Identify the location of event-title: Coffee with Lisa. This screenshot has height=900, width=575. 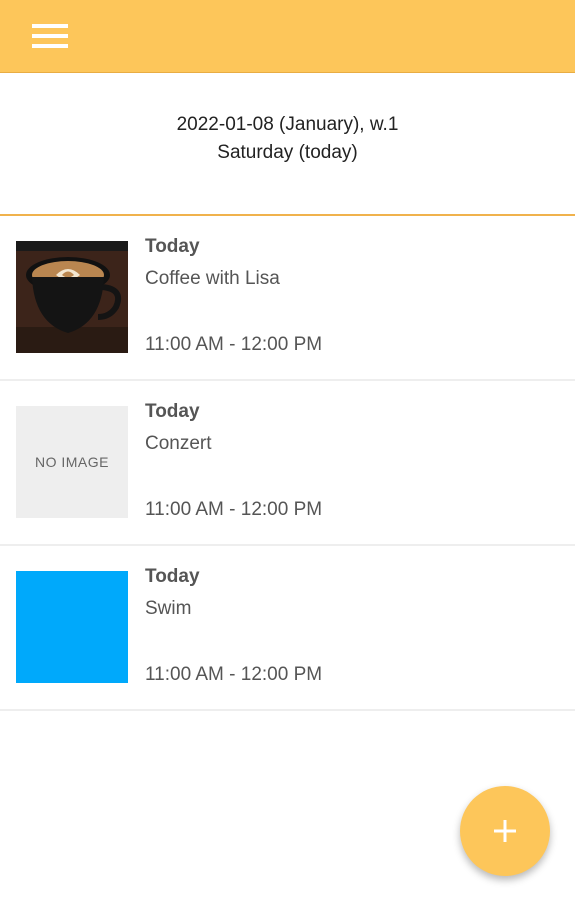
(212, 278).